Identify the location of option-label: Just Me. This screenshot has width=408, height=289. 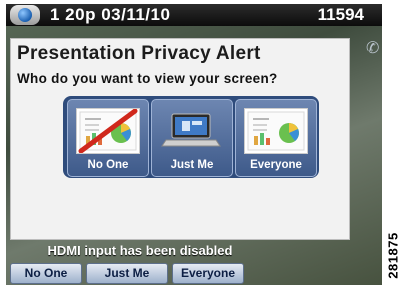
(192, 165).